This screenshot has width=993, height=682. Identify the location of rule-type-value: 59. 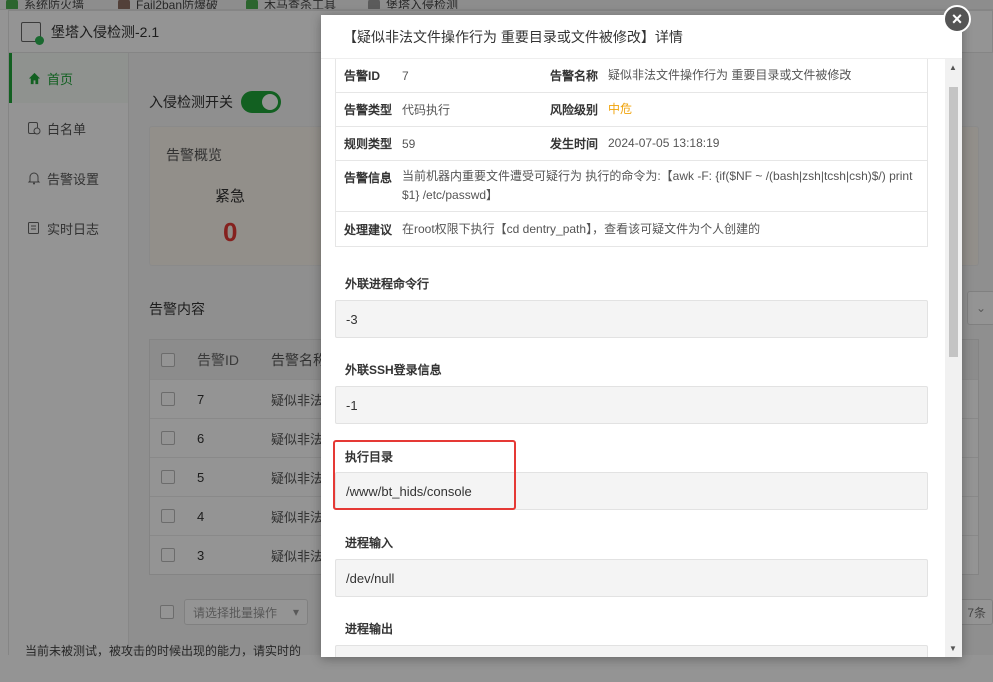
(409, 143).